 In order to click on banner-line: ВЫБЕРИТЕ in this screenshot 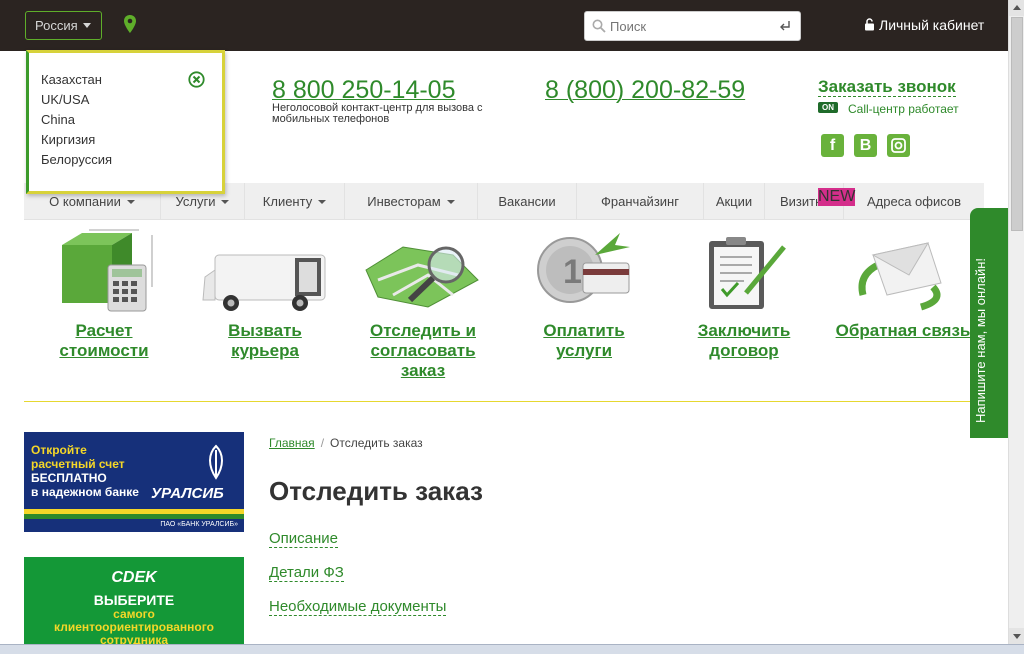, I will do `click(134, 600)`.